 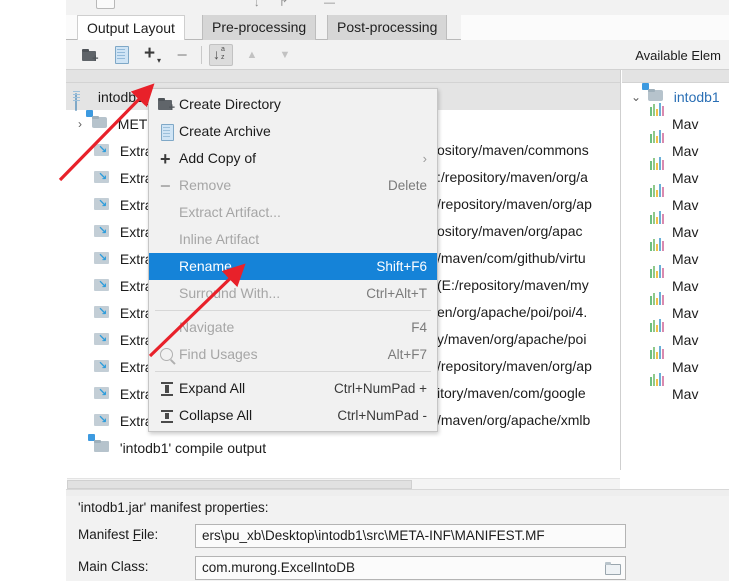 What do you see at coordinates (613, 568) in the screenshot?
I see `browse-folder-icon` at bounding box center [613, 568].